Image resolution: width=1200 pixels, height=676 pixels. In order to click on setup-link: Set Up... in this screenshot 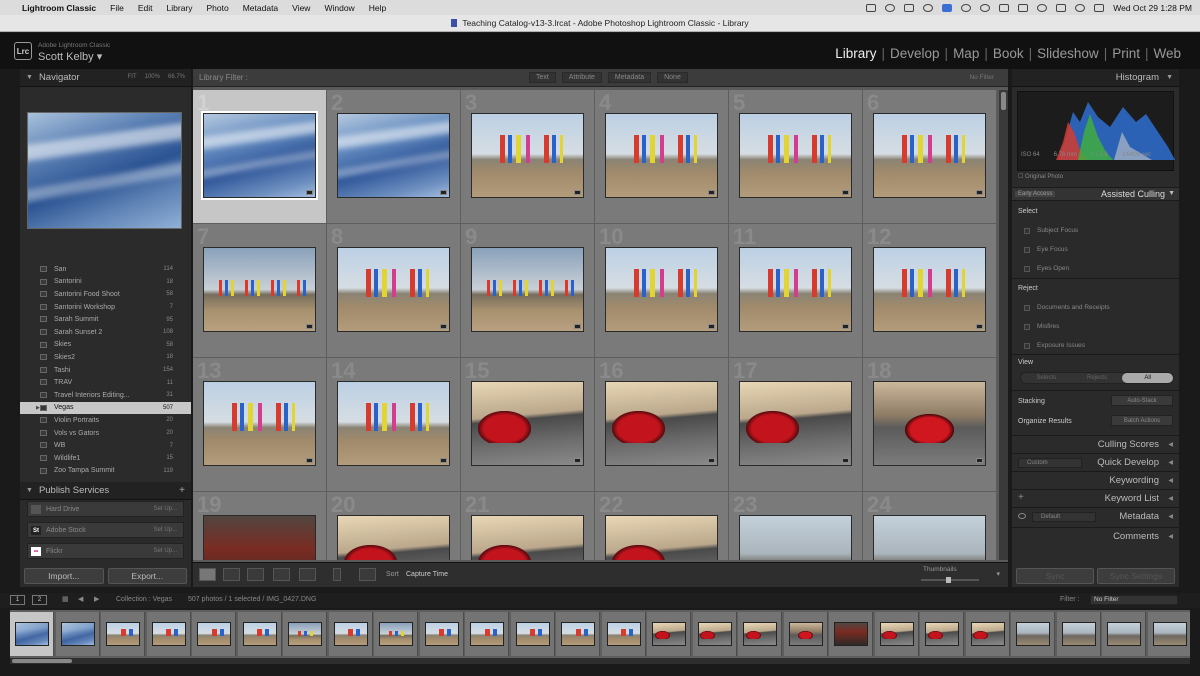, I will do `click(165, 551)`.